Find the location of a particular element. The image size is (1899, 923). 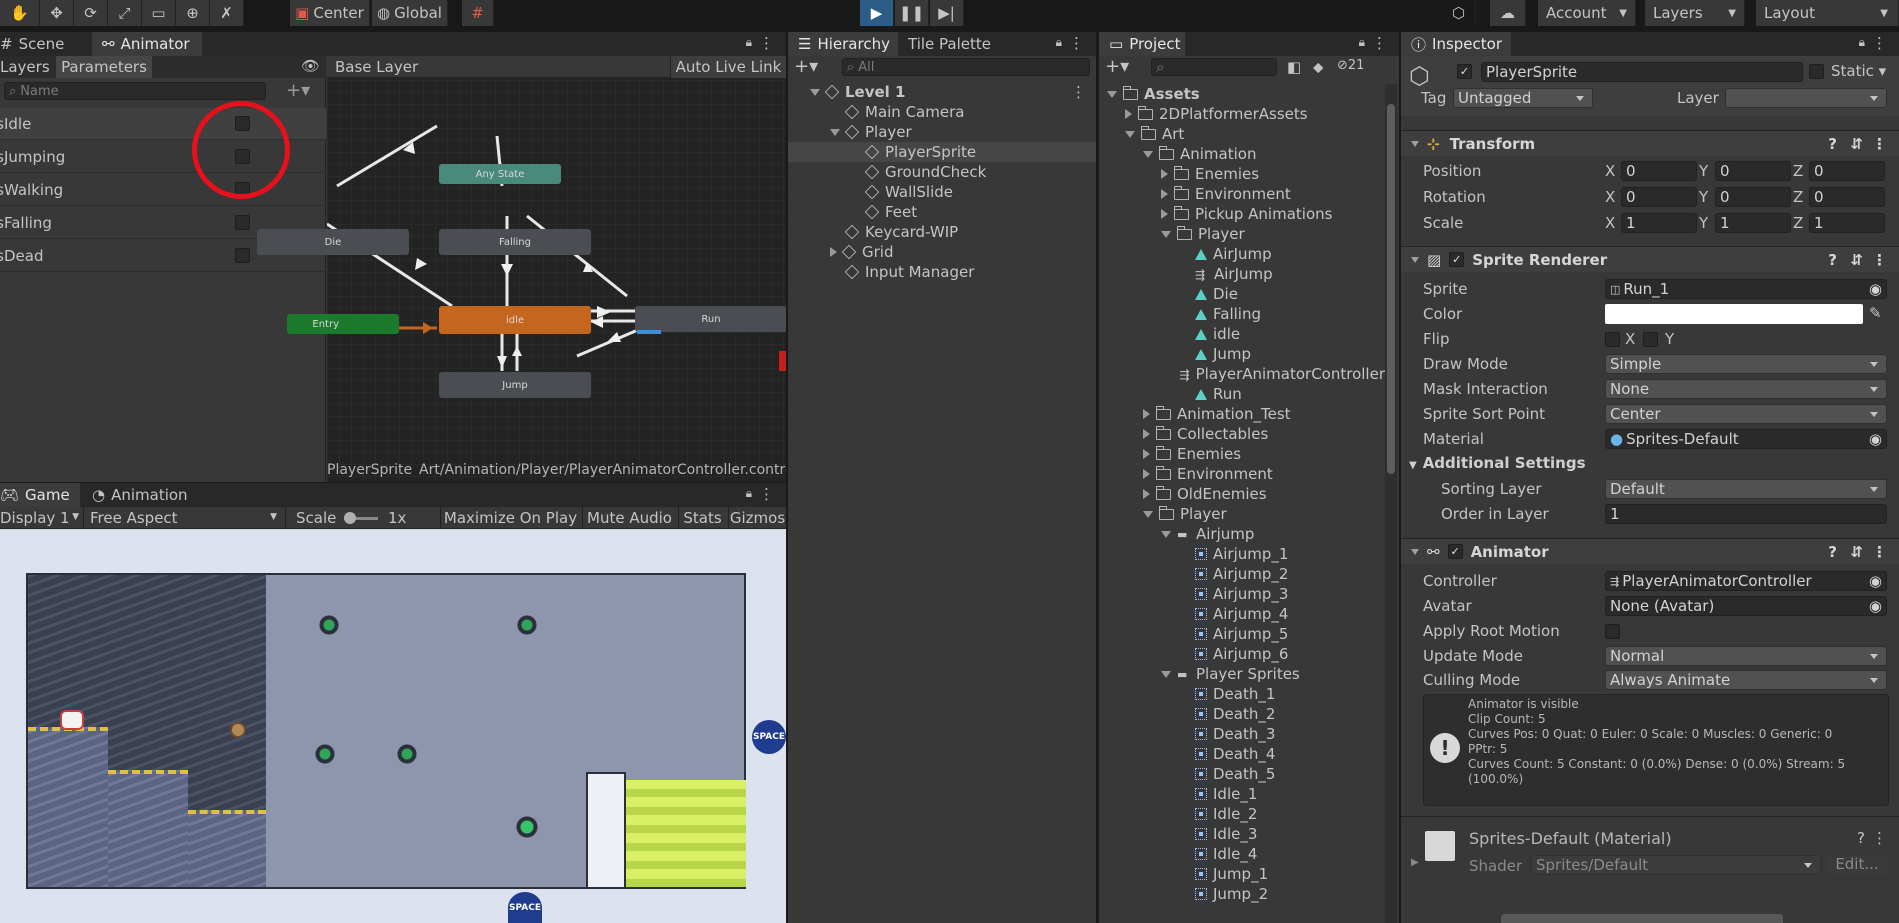

update-mode-dropdown: Normal is located at coordinates (1746, 656).